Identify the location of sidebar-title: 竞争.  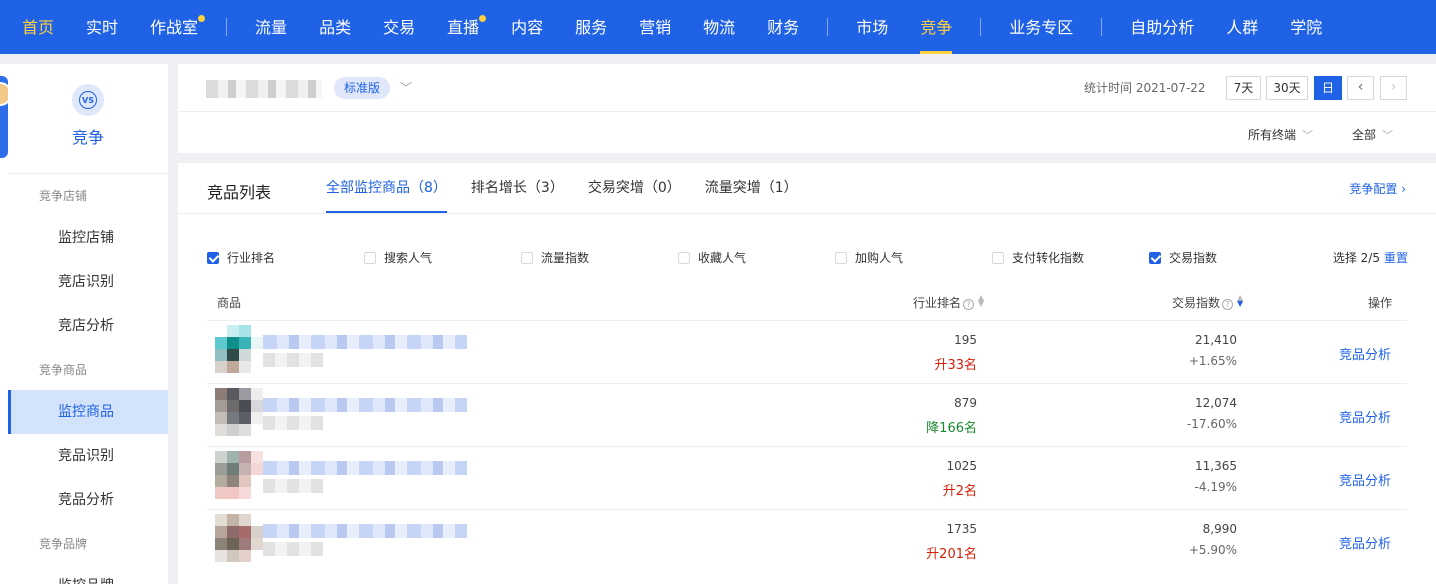
(87, 137).